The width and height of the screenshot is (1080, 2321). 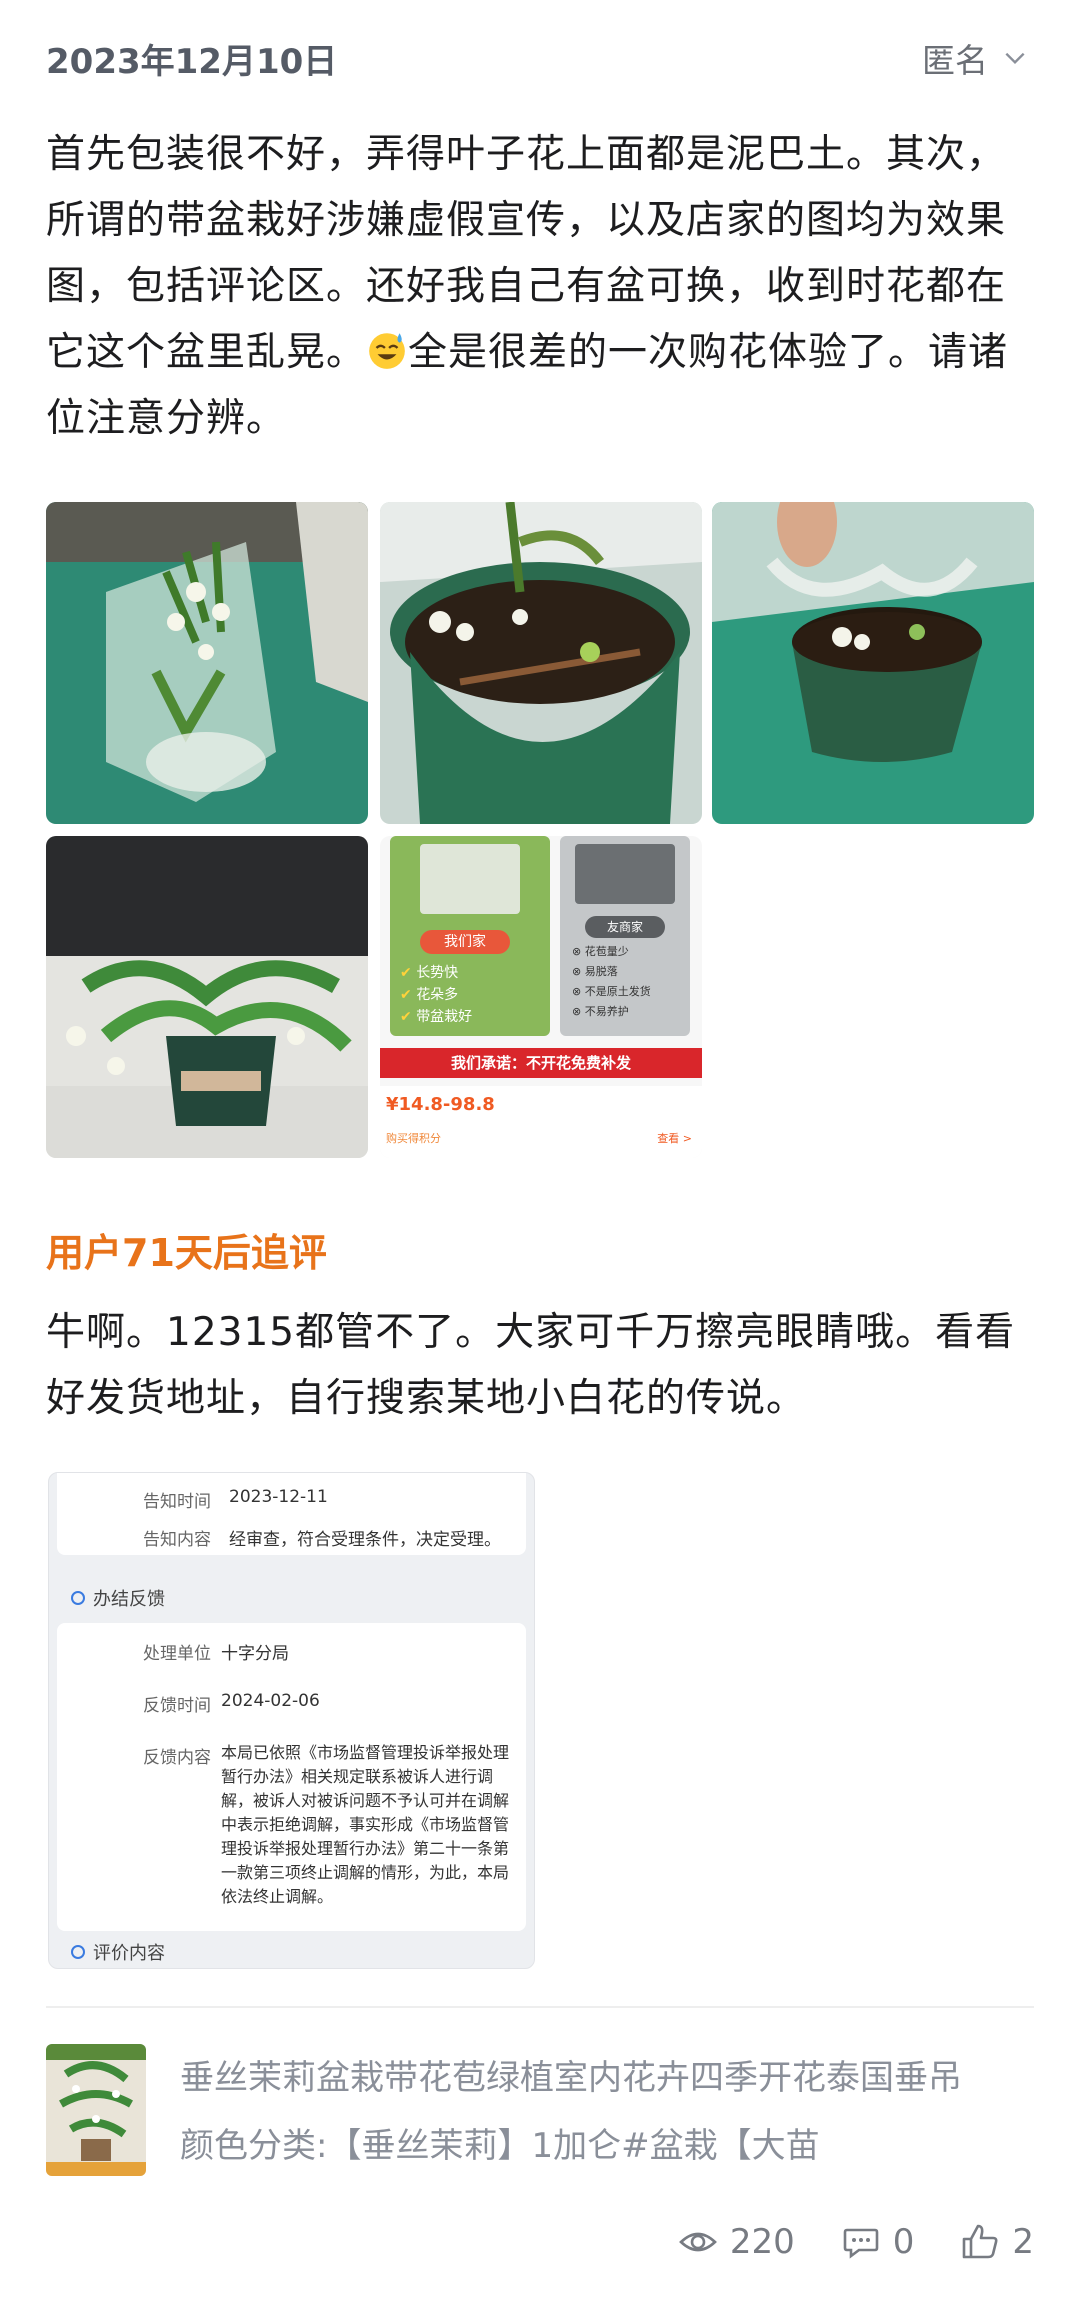 What do you see at coordinates (1023, 2242) in the screenshot?
I see `likes-count: 2` at bounding box center [1023, 2242].